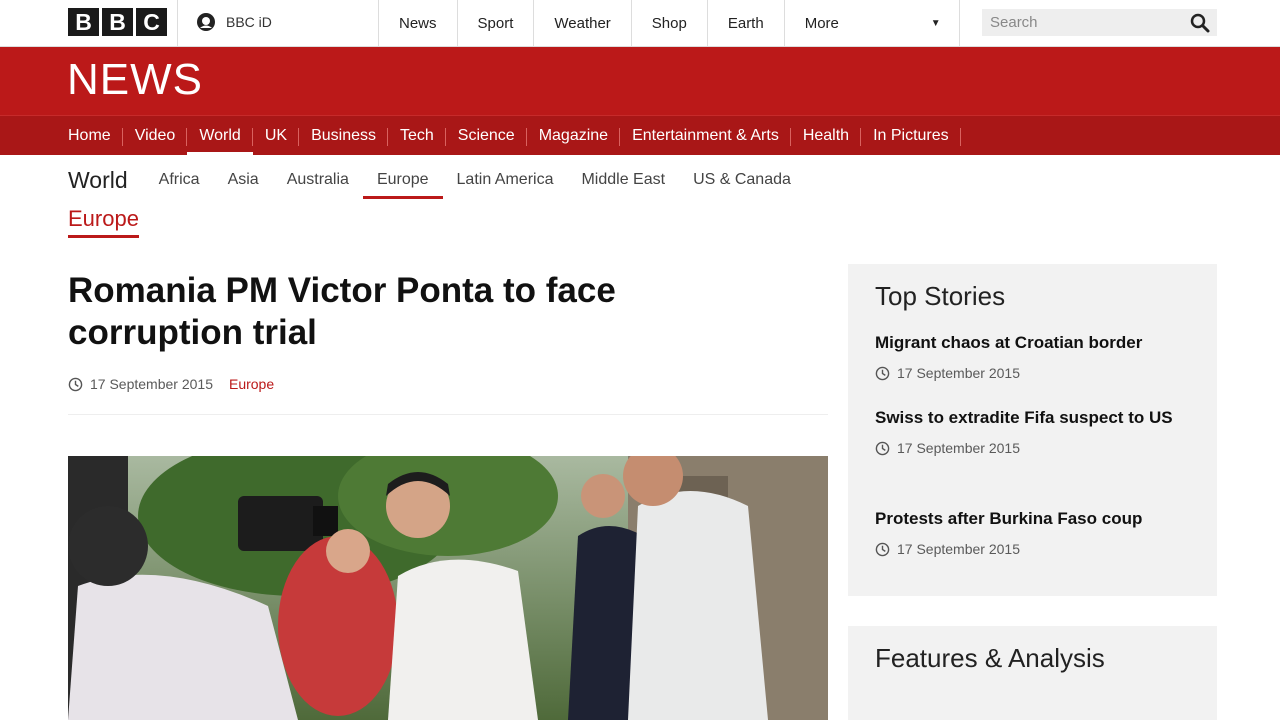 The height and width of the screenshot is (720, 1280). What do you see at coordinates (98, 180) in the screenshot?
I see `world-section-title: World` at bounding box center [98, 180].